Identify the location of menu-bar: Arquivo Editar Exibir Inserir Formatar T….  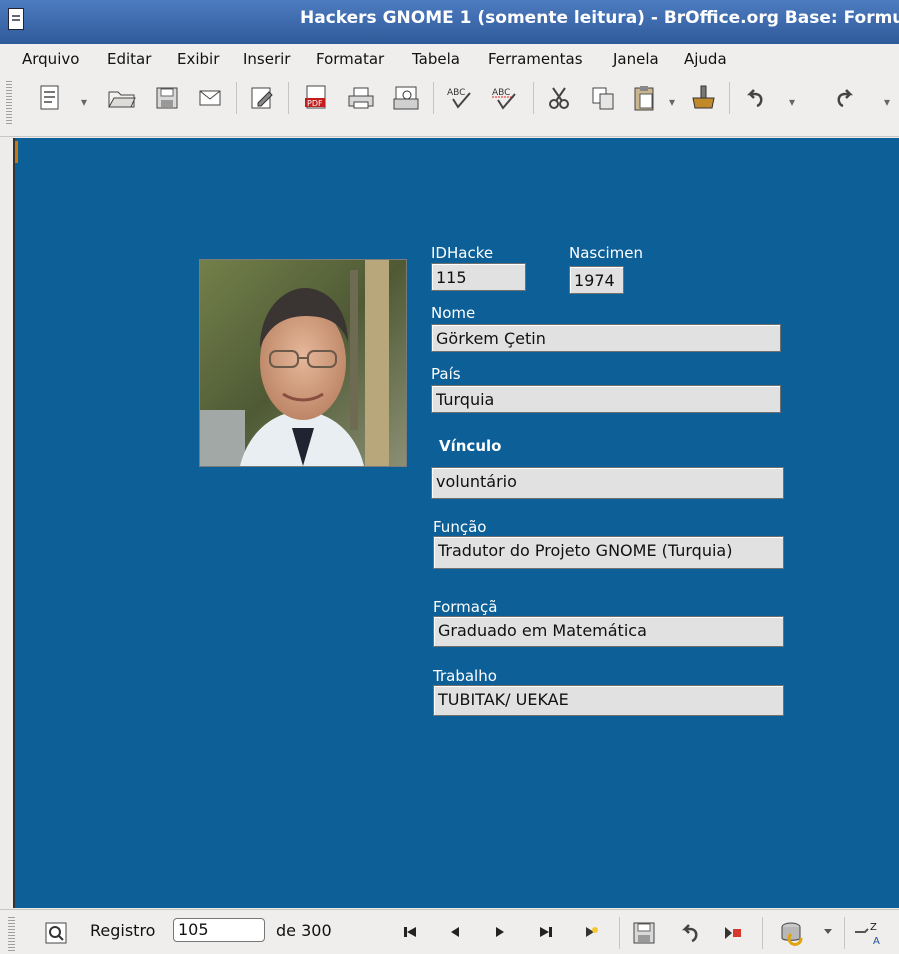
(449, 59).